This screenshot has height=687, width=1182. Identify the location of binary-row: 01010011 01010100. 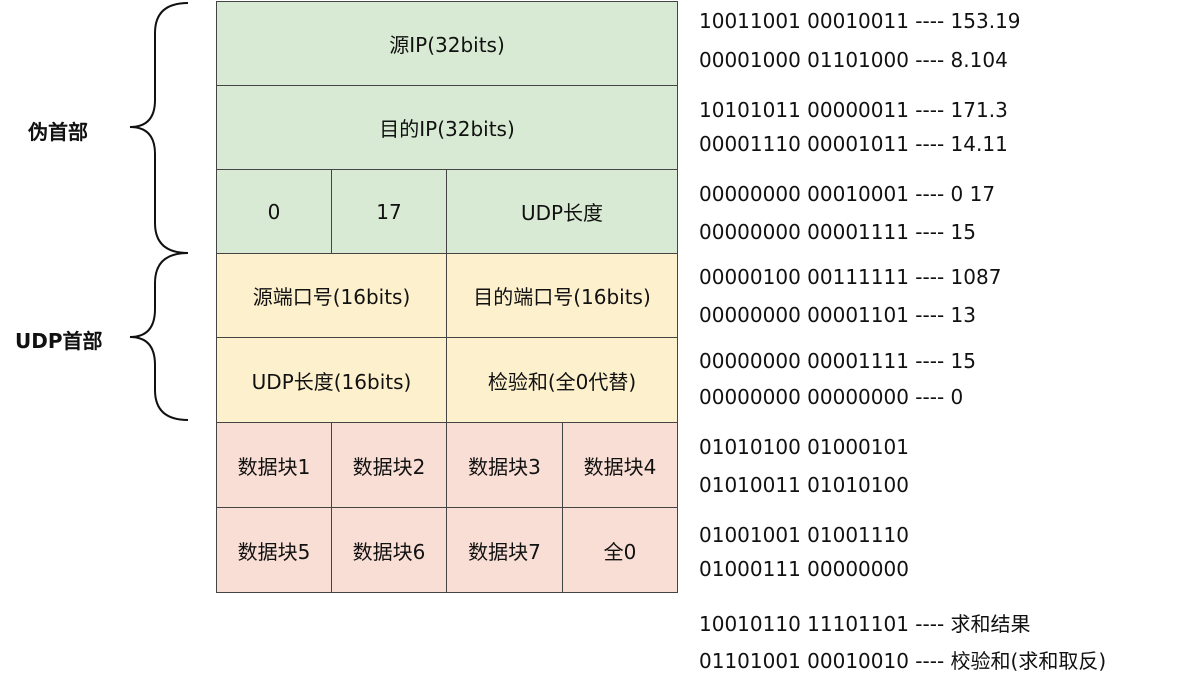
(804, 485).